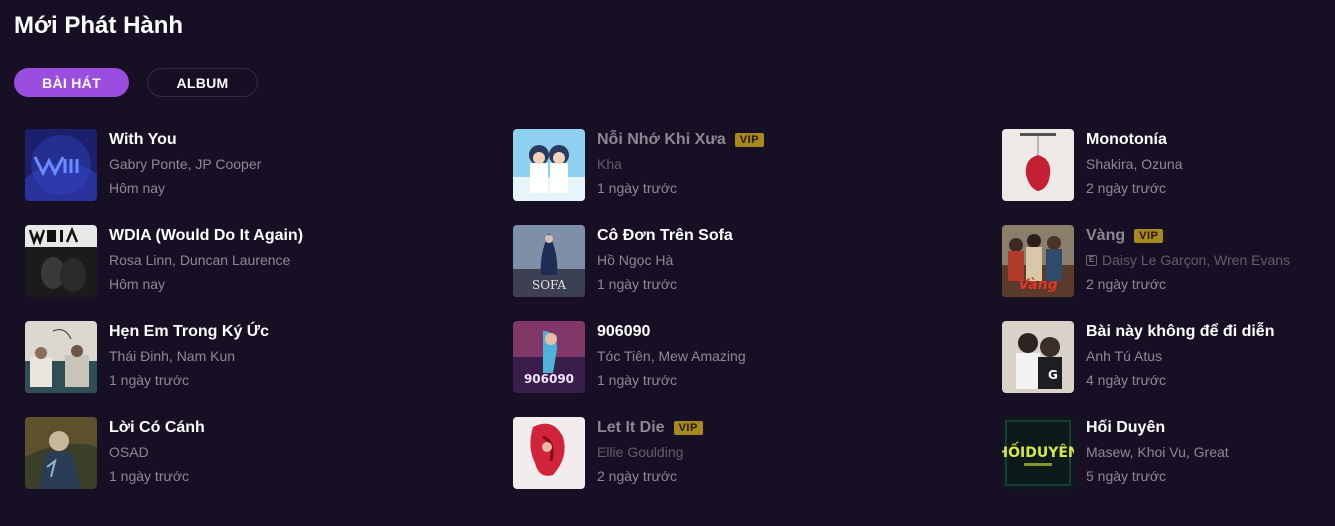 The height and width of the screenshot is (526, 1335). I want to click on tab-songs: BÀI HÁT, so click(71, 82).